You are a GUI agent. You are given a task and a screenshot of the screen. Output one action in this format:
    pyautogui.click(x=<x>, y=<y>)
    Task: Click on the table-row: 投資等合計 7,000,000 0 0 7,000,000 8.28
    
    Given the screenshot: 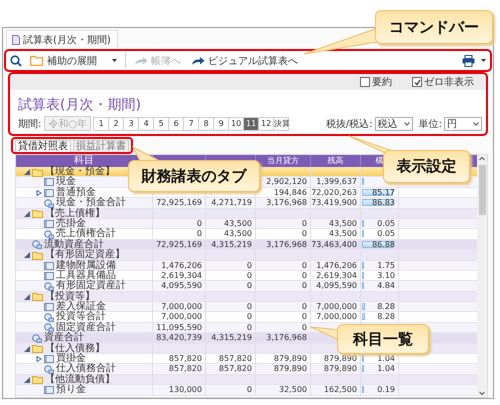 What is the action you would take?
    pyautogui.click(x=246, y=317)
    